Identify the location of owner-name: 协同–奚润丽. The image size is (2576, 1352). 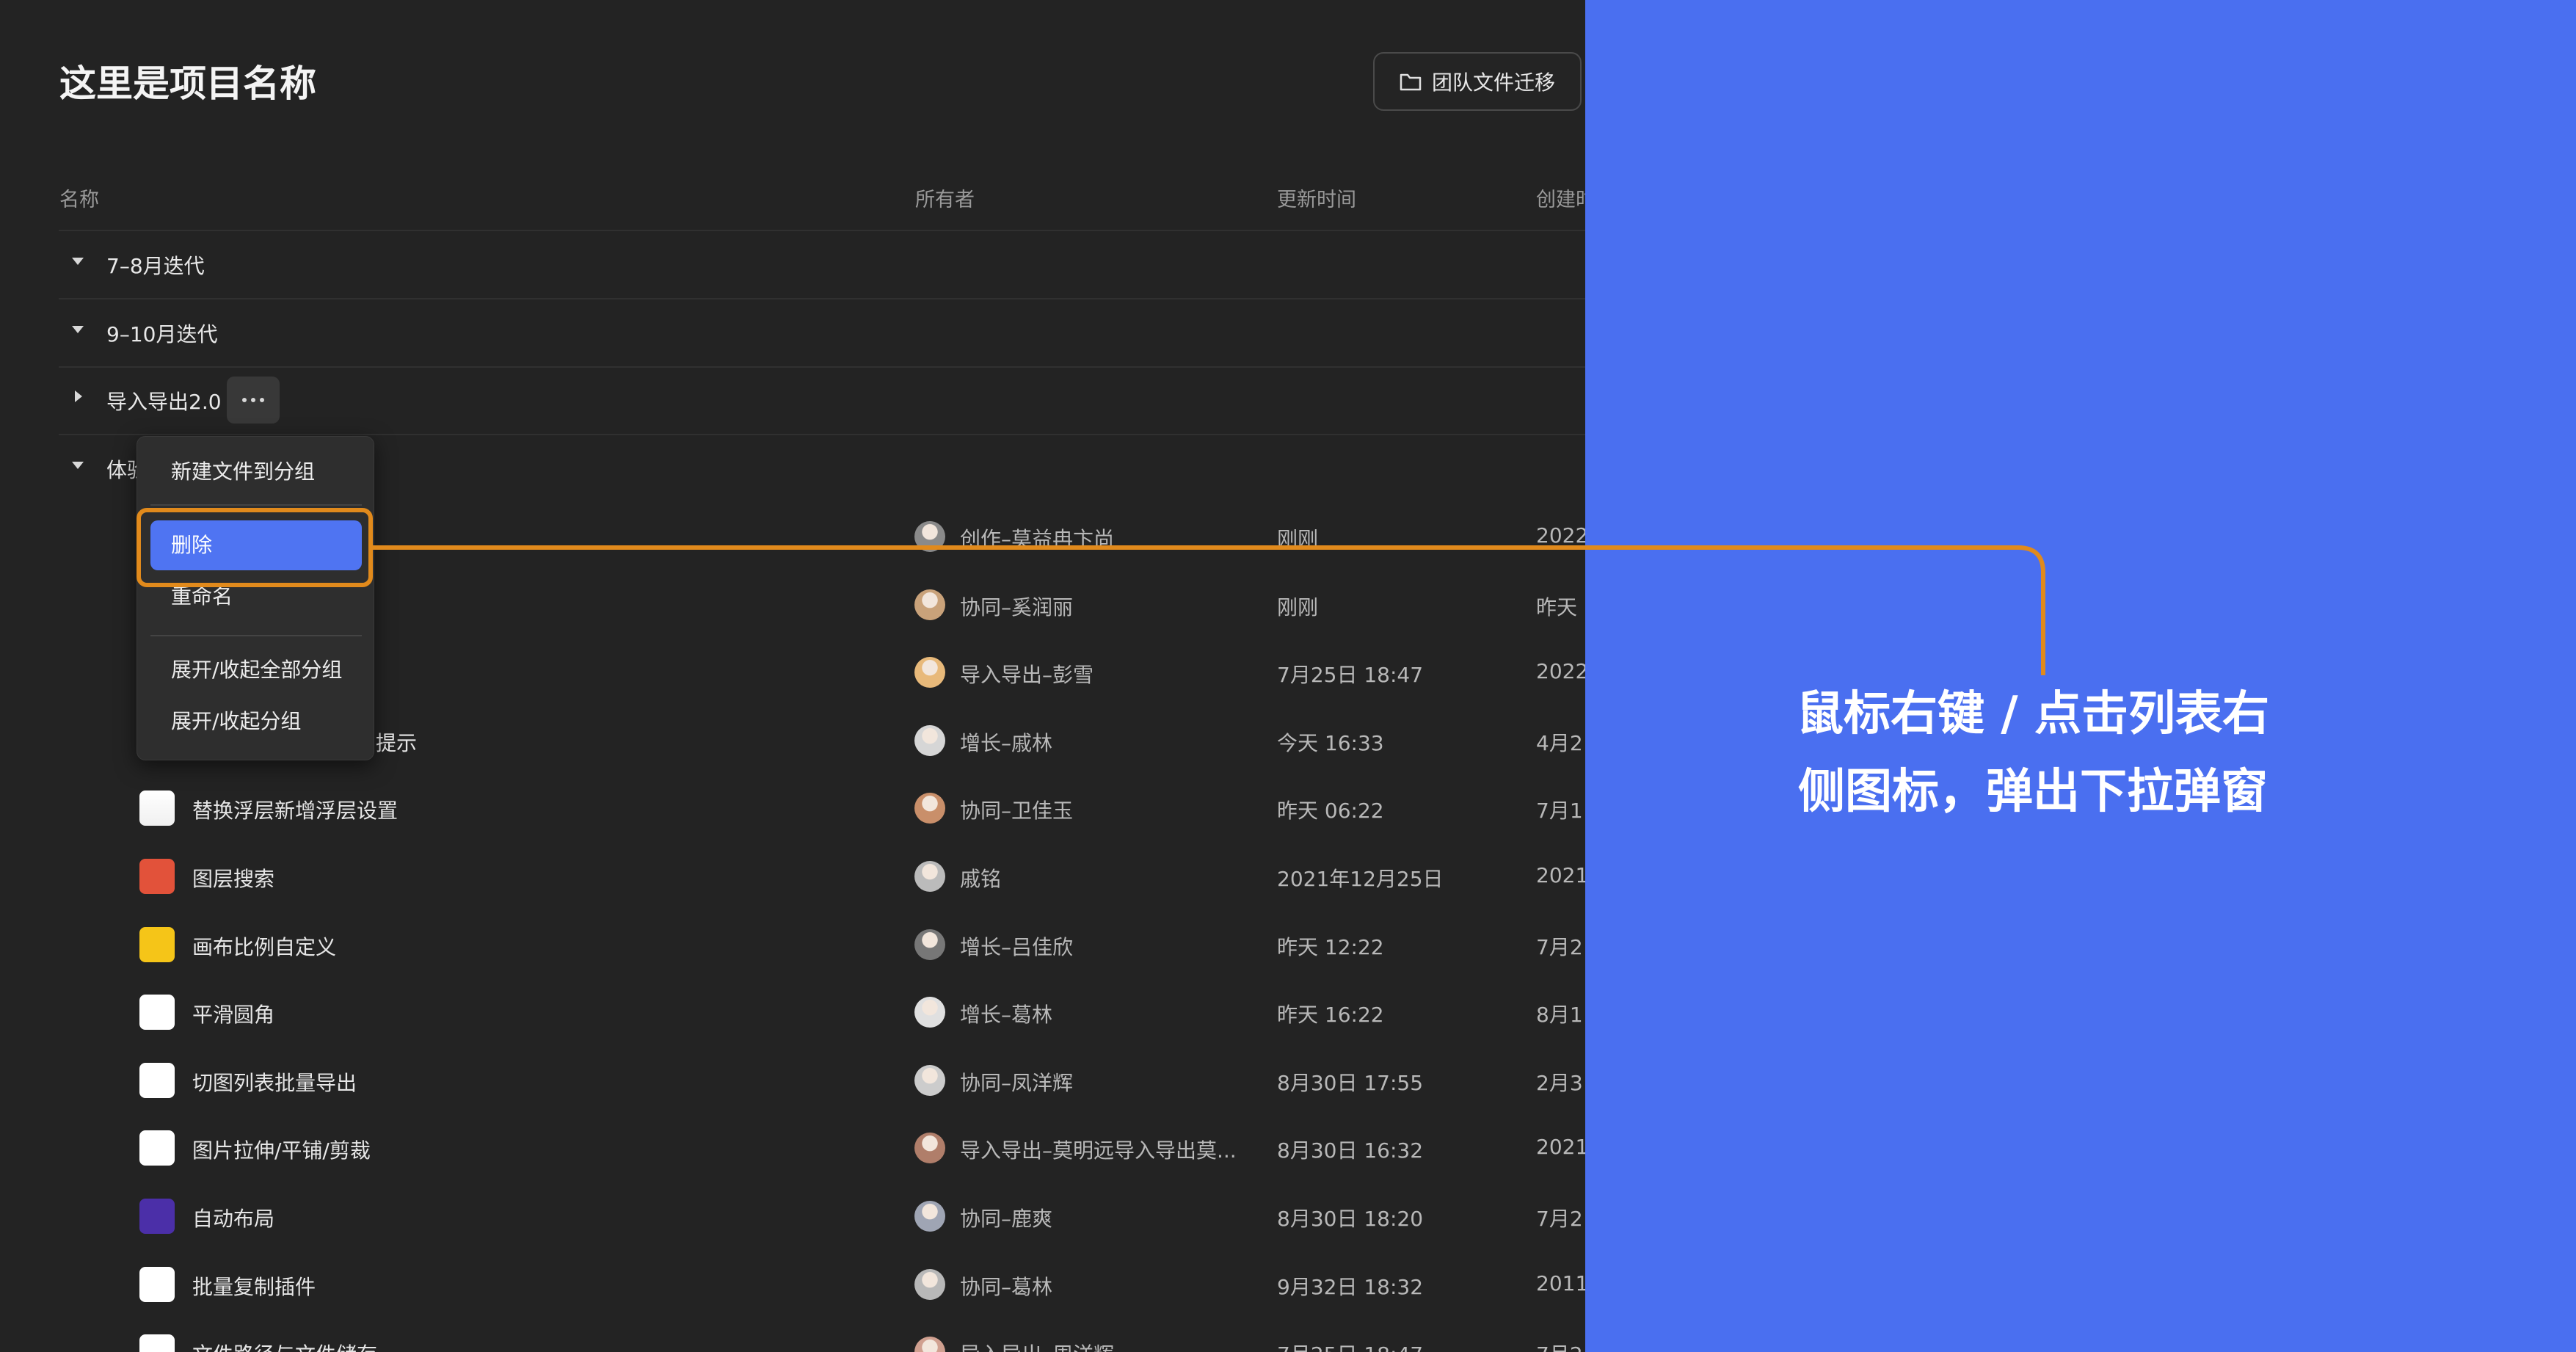
(1017, 607).